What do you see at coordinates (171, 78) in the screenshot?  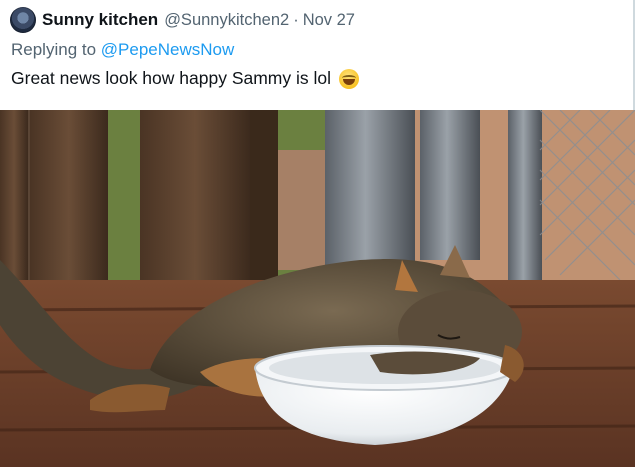 I see `tweet-body: Great news look how happy Sammy is lol` at bounding box center [171, 78].